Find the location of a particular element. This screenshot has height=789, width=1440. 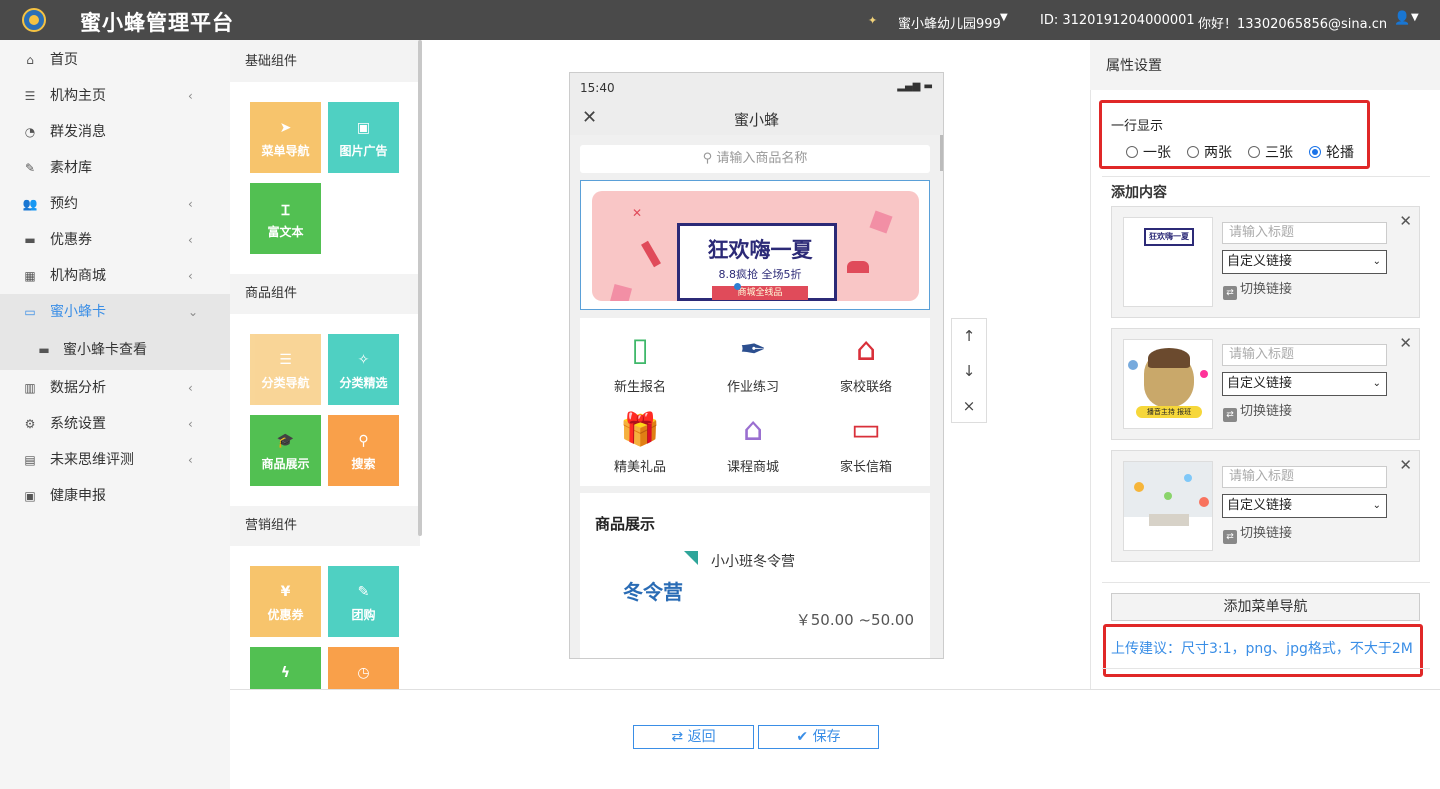

goods-image-text: 冬令营 is located at coordinates (653, 592).